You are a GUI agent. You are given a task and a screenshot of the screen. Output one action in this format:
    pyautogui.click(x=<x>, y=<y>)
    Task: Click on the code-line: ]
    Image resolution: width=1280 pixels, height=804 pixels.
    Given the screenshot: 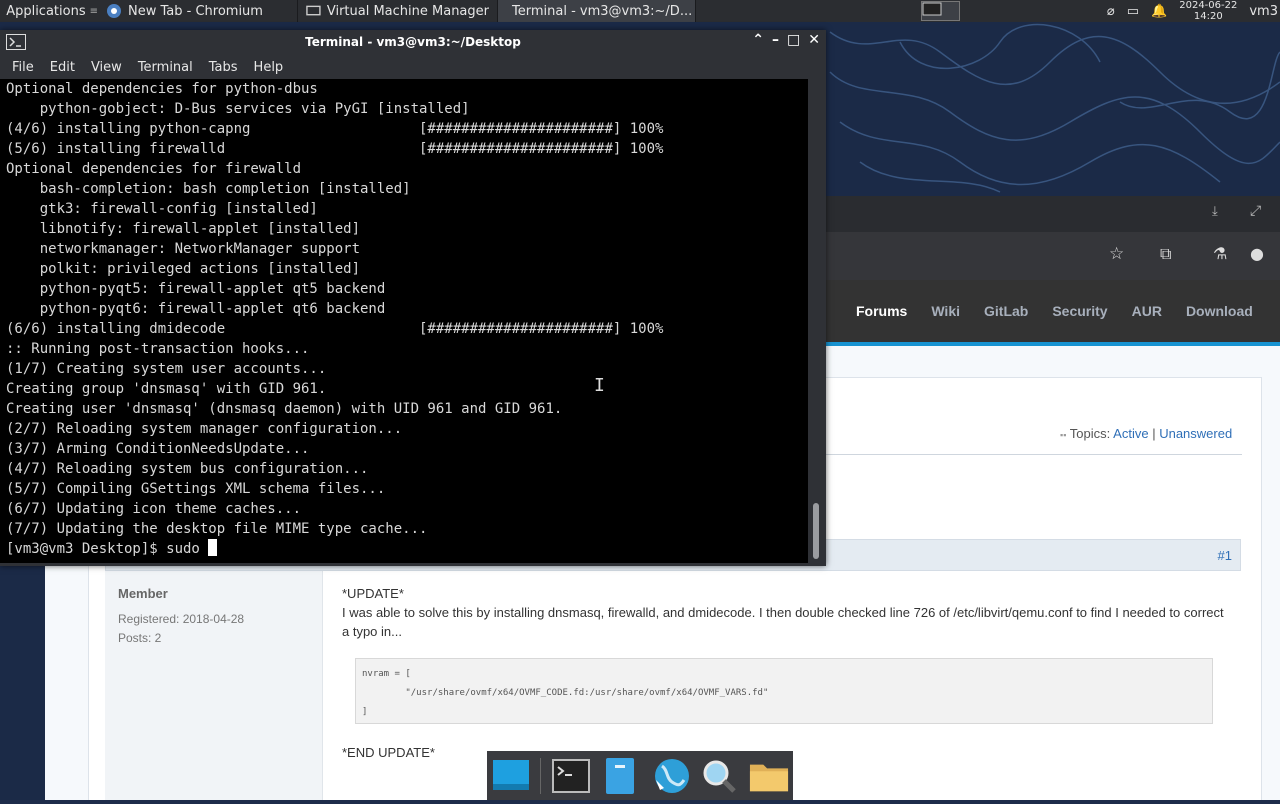 What is the action you would take?
    pyautogui.click(x=784, y=712)
    